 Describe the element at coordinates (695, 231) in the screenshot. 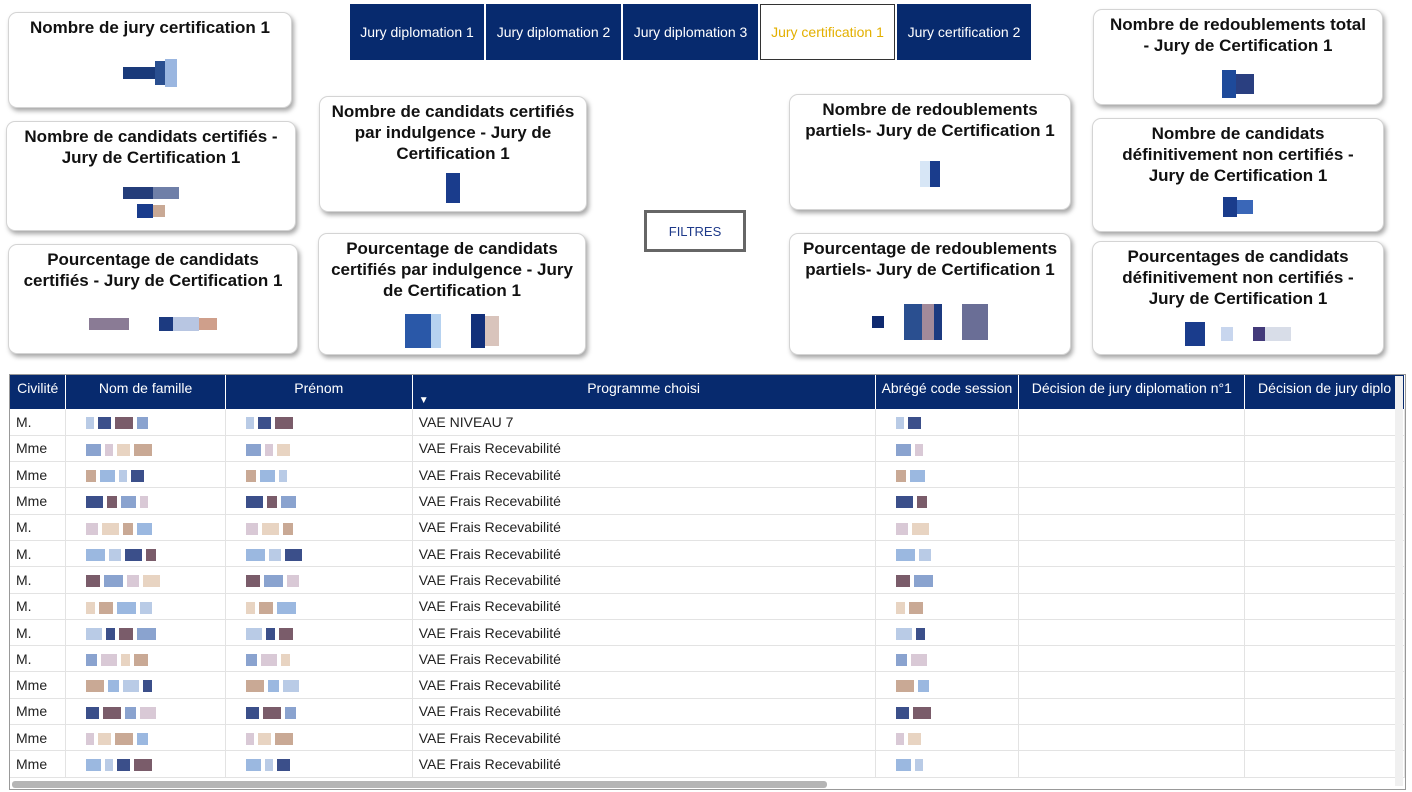

I see `filters-button: FILTRES` at that location.